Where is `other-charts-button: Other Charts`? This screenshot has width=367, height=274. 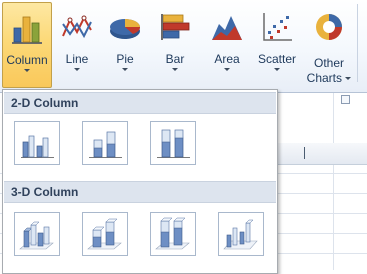 other-charts-button: Other Charts is located at coordinates (329, 45).